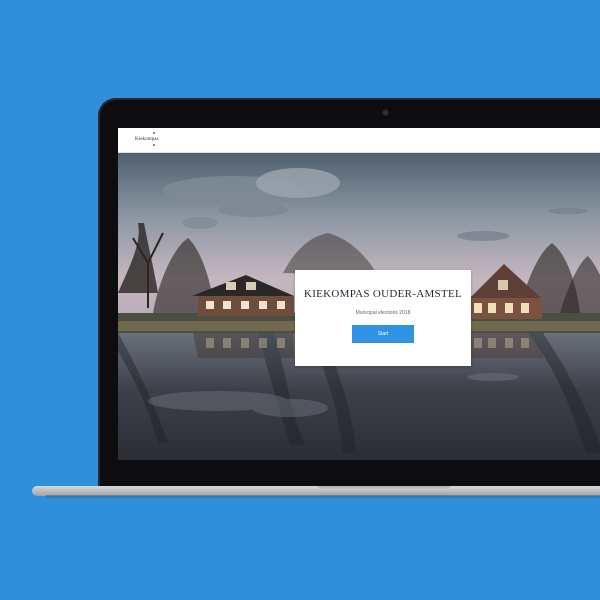 Image resolution: width=600 pixels, height=600 pixels. Describe the element at coordinates (385, 112) in the screenshot. I see `webcam-icon` at that location.